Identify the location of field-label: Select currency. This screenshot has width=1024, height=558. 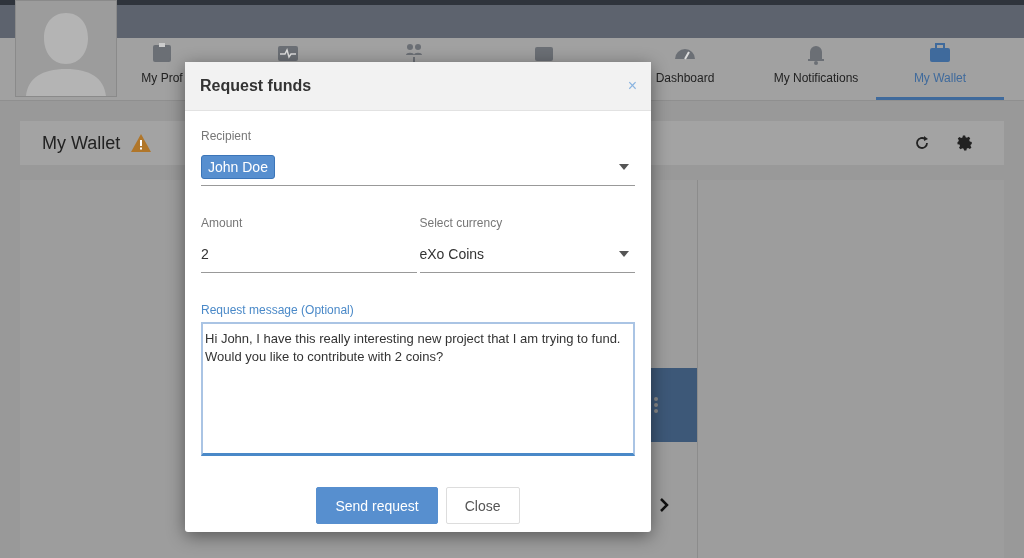
(461, 223).